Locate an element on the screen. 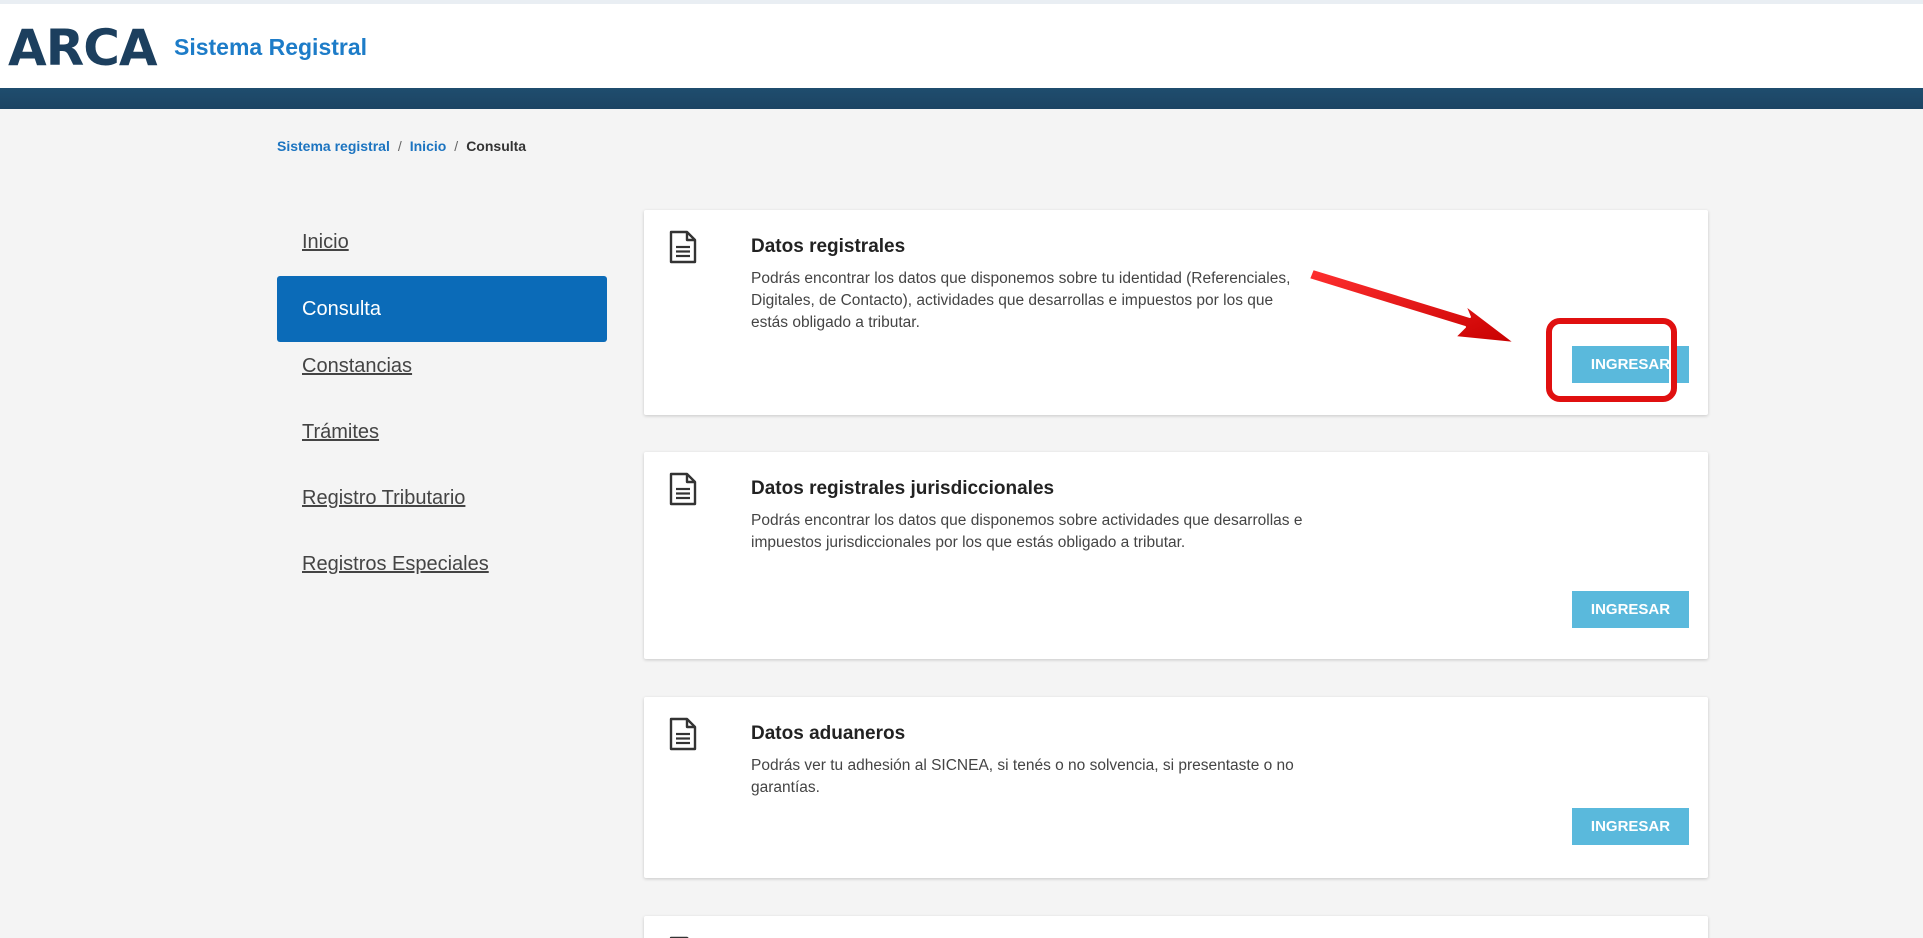 The width and height of the screenshot is (1923, 938). breadcrumb: Sistema registral / Inicio / Consulta is located at coordinates (401, 146).